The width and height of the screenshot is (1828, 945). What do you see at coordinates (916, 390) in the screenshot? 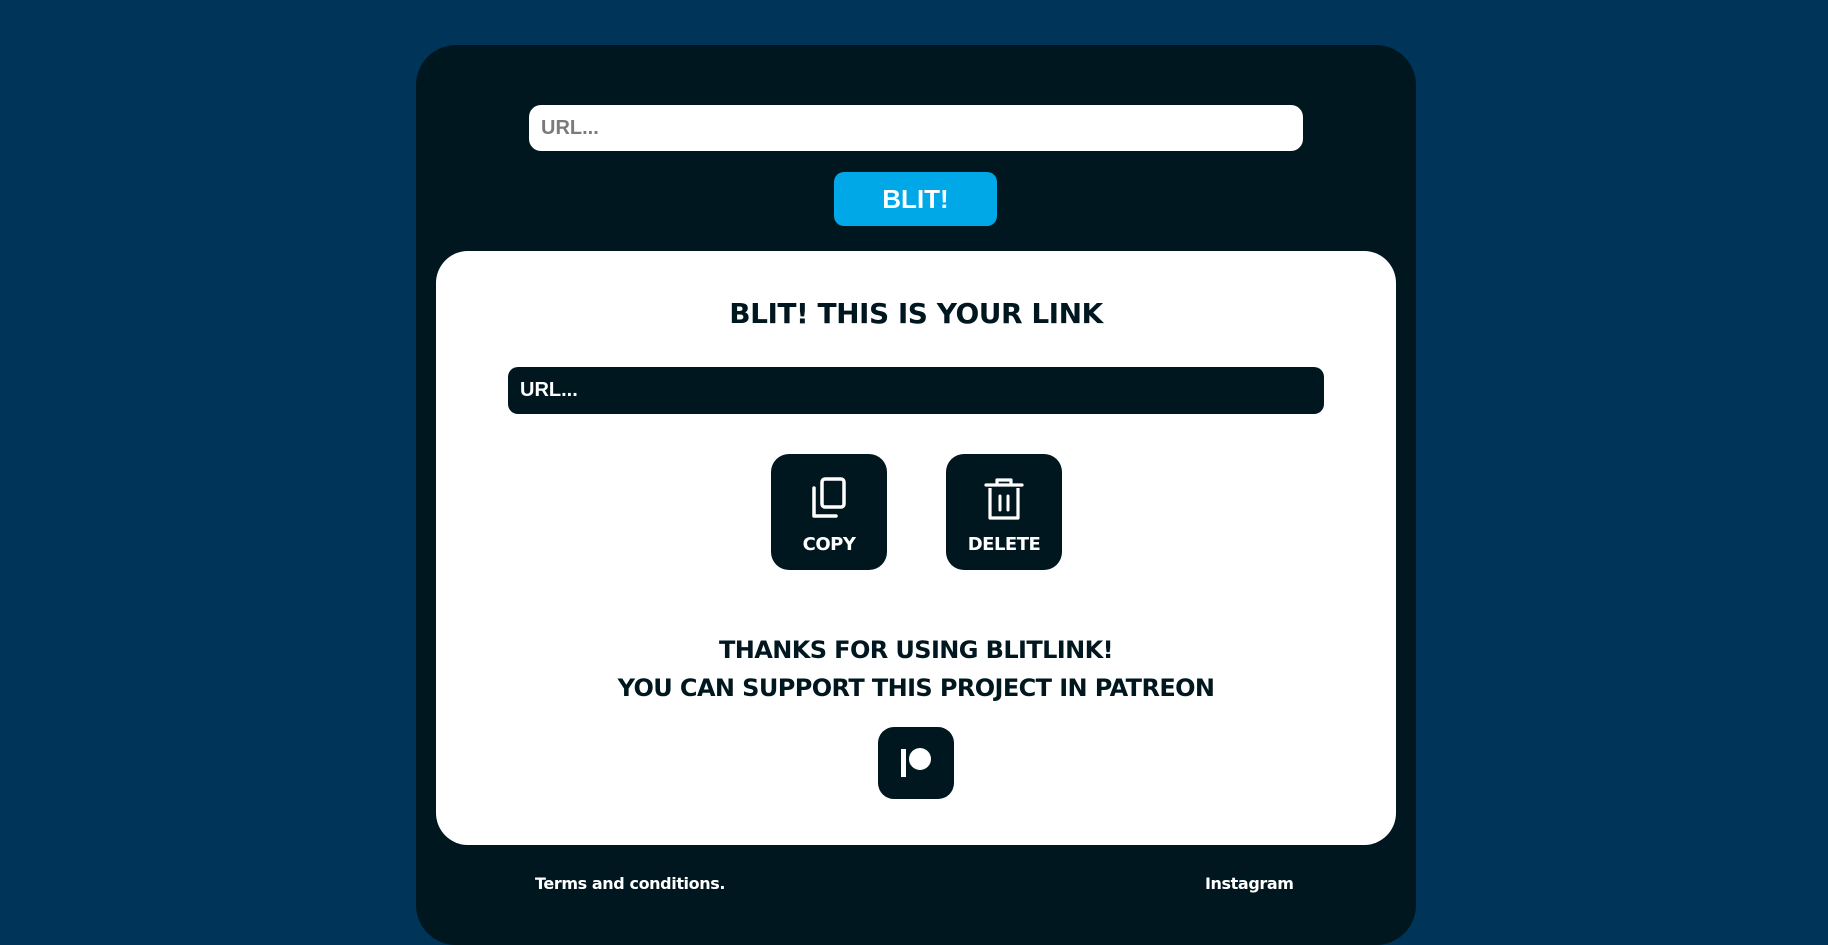
I see `short-link-field` at bounding box center [916, 390].